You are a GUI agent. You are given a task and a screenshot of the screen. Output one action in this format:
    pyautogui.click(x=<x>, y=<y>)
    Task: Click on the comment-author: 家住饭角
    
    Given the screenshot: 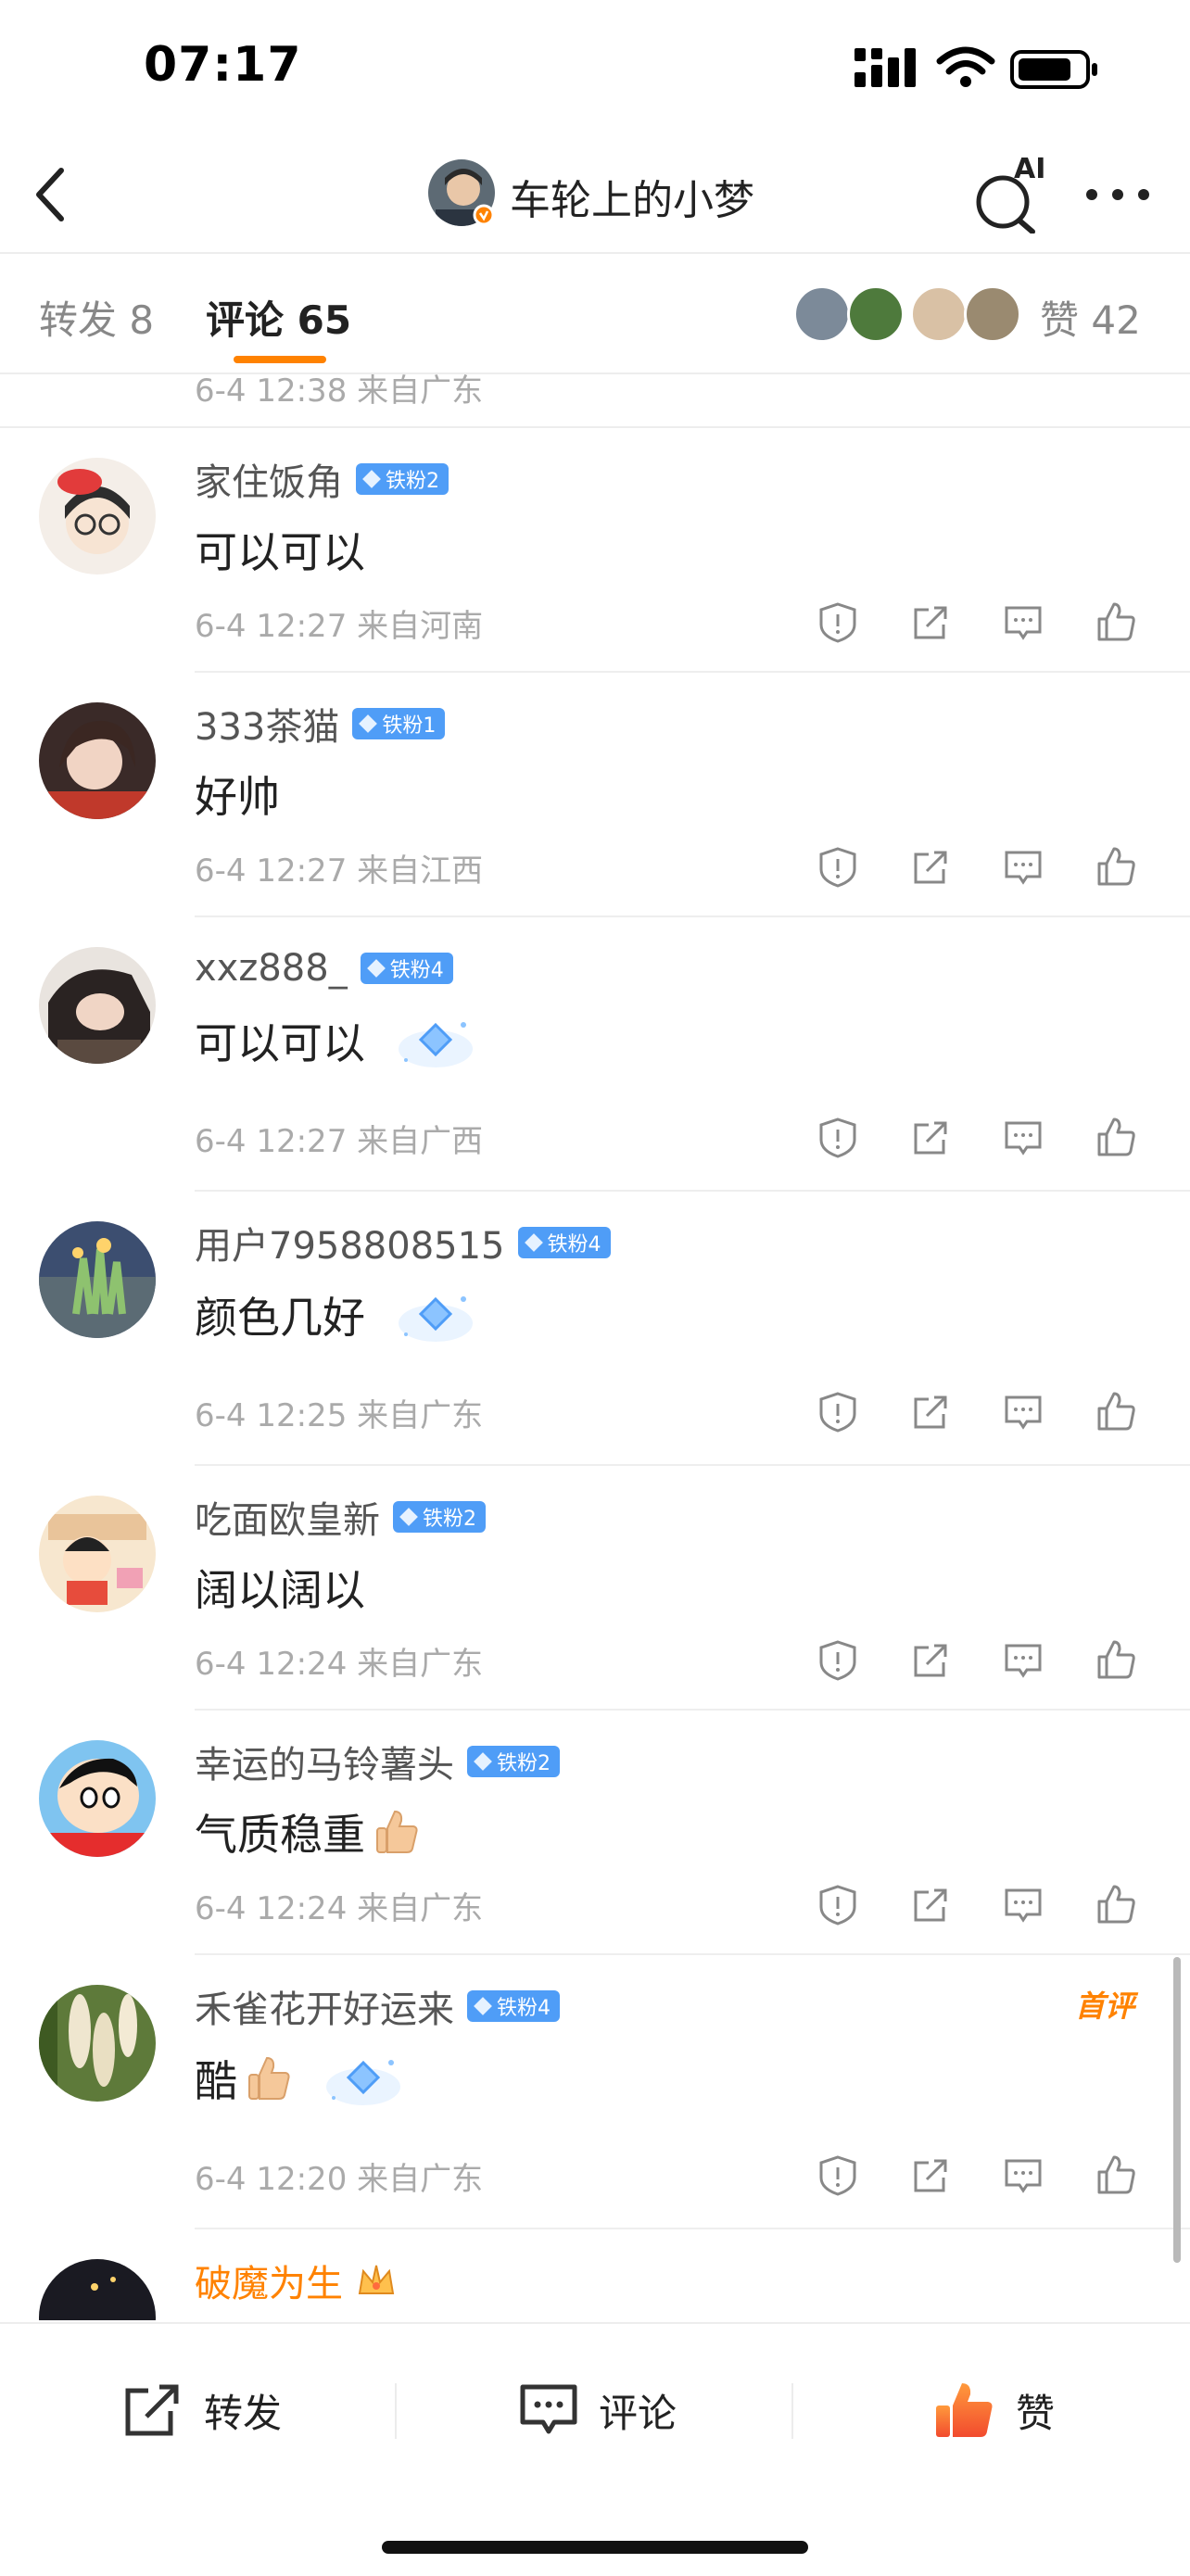 What is the action you would take?
    pyautogui.click(x=269, y=479)
    